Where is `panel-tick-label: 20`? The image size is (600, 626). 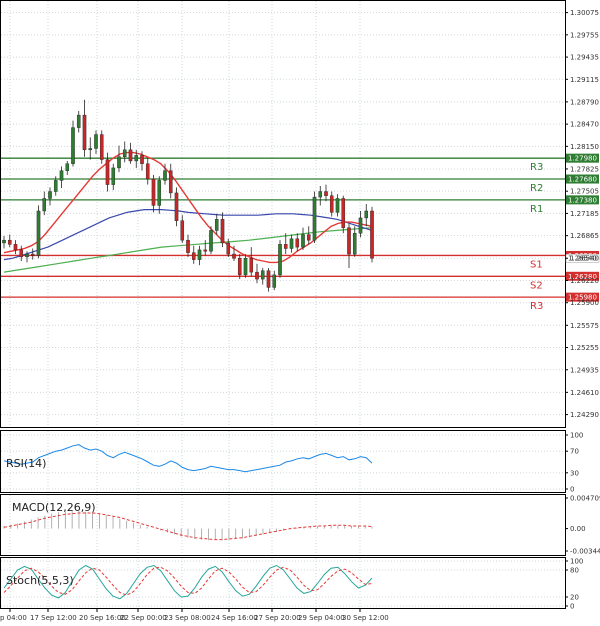
panel-tick-label: 20 is located at coordinates (574, 598).